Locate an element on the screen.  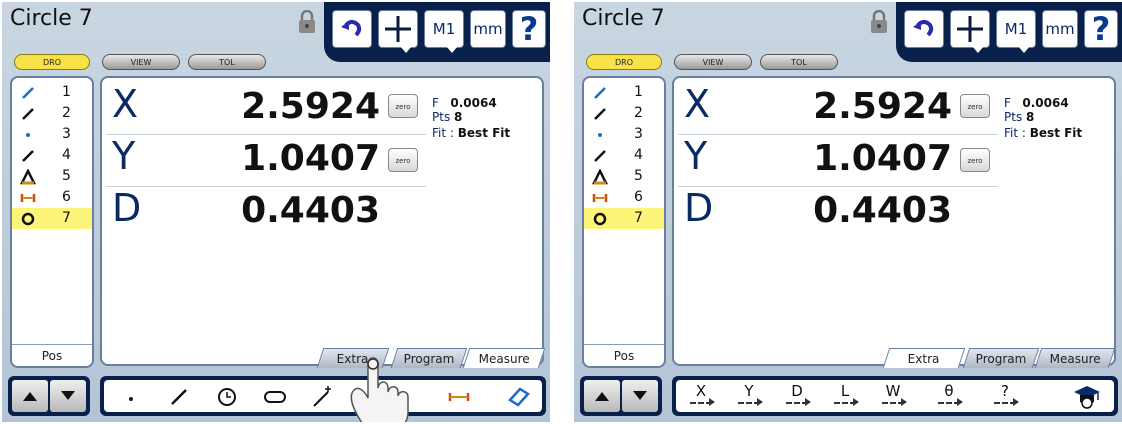
measure-query-button: ? is located at coordinates (1005, 397).